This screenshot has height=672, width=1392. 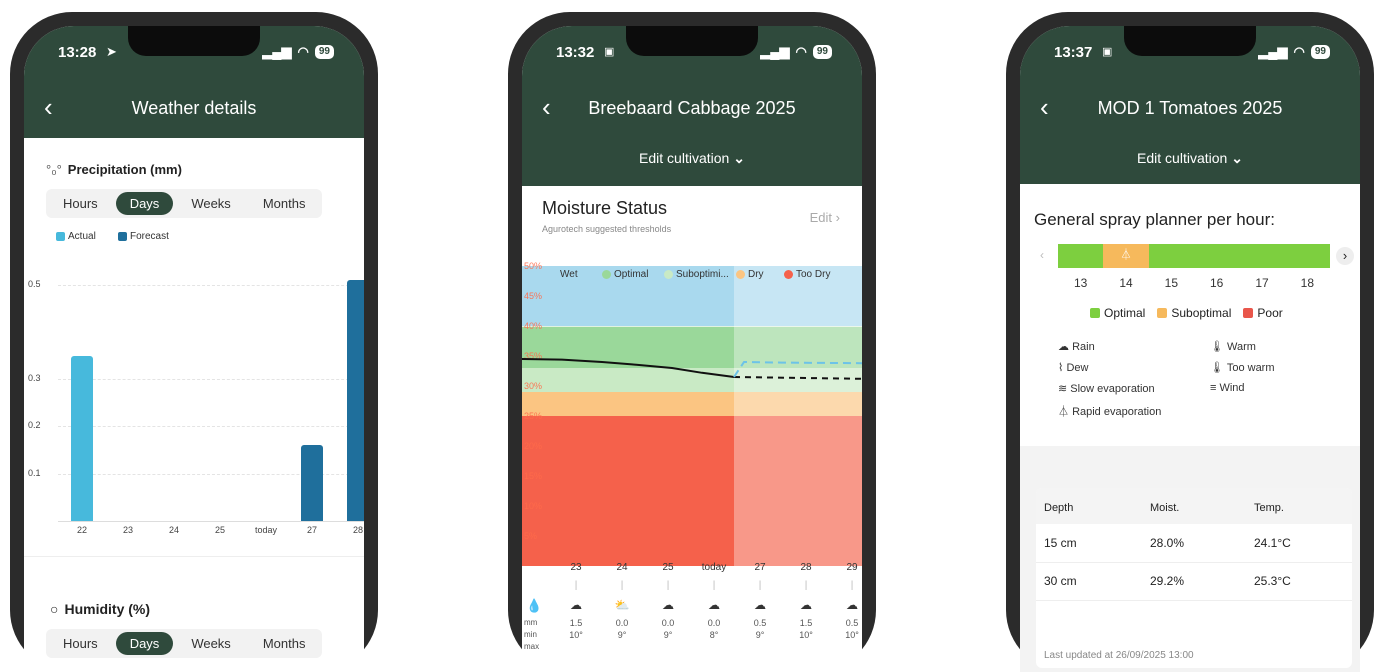 What do you see at coordinates (575, 52) in the screenshot?
I see `clock: 13:32` at bounding box center [575, 52].